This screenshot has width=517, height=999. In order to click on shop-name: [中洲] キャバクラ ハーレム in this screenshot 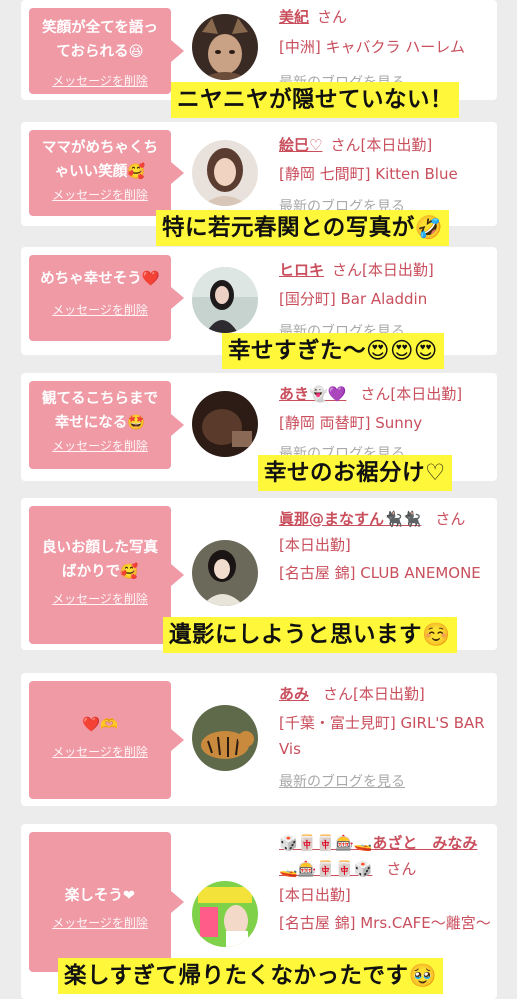, I will do `click(372, 47)`.